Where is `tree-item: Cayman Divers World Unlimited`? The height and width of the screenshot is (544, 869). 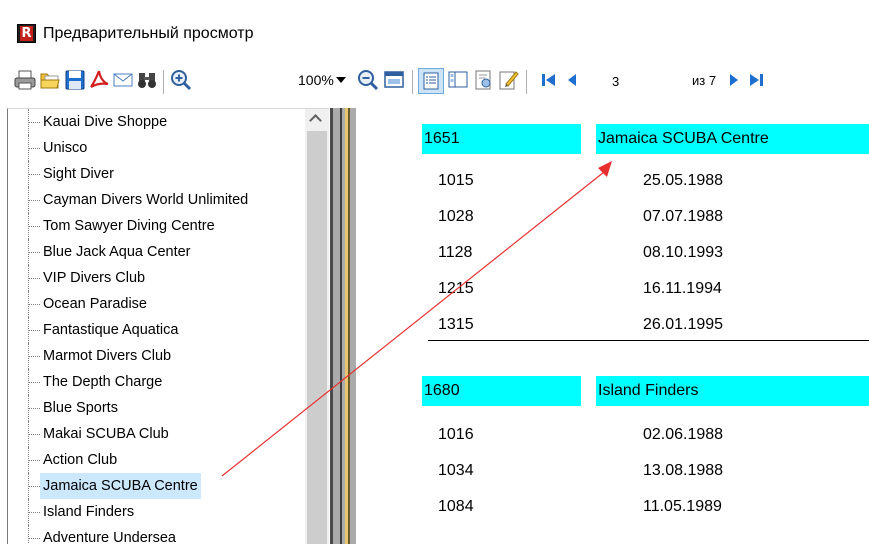 tree-item: Cayman Divers World Unlimited is located at coordinates (157, 200).